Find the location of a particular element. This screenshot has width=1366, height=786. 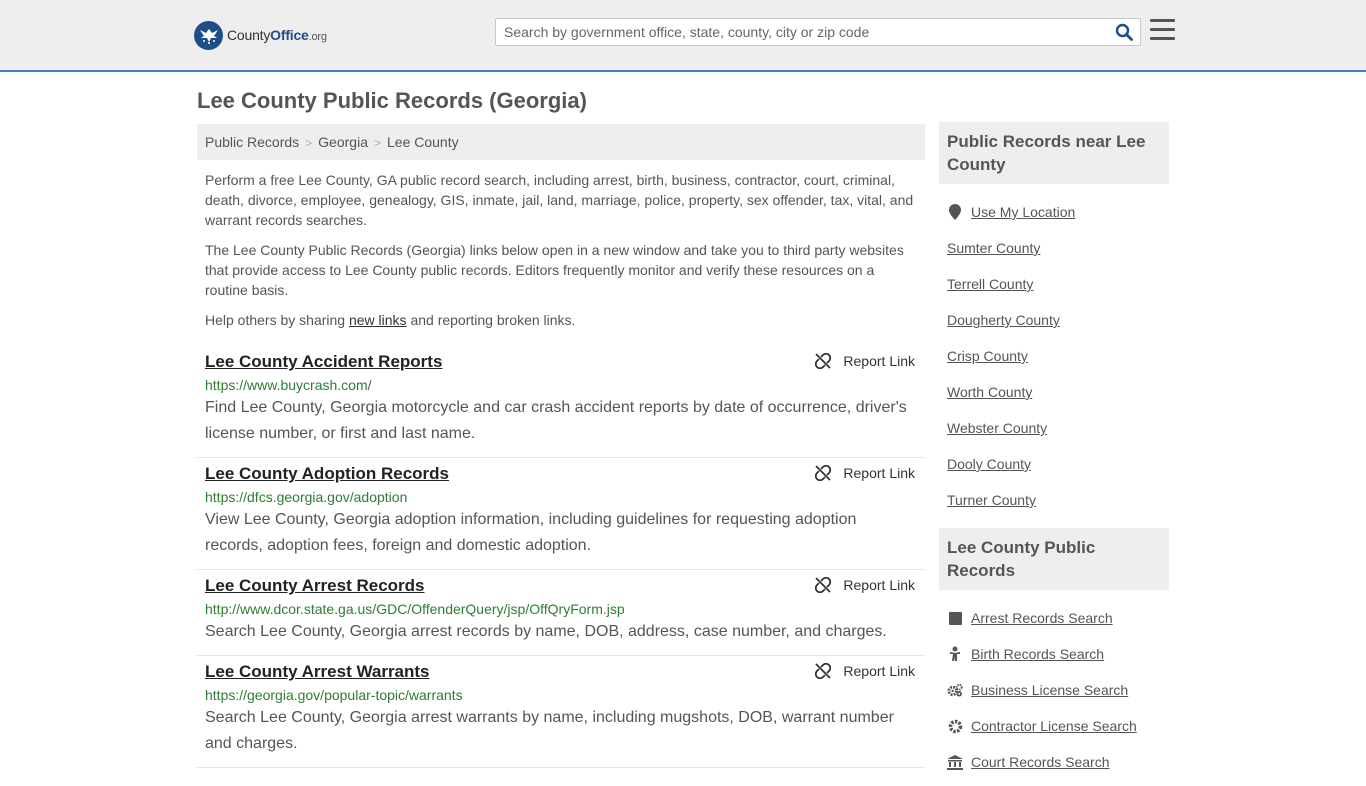

county-link: Turner County is located at coordinates (991, 500).